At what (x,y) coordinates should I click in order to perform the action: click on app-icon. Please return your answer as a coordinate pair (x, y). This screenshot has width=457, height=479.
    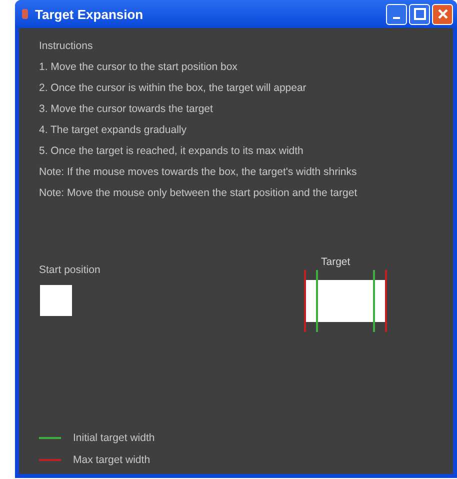
    Looking at the image, I should click on (25, 14).